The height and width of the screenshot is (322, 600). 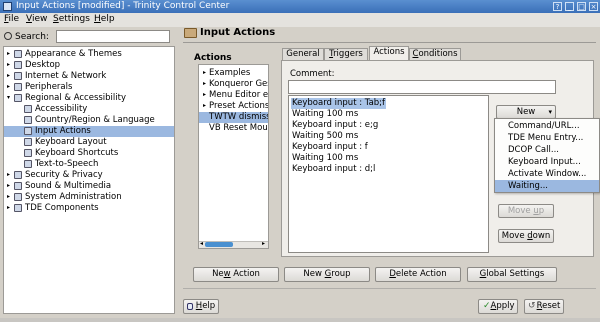 I want to click on action-tree-item: ▸ Menu Editor en, so click(x=234, y=95).